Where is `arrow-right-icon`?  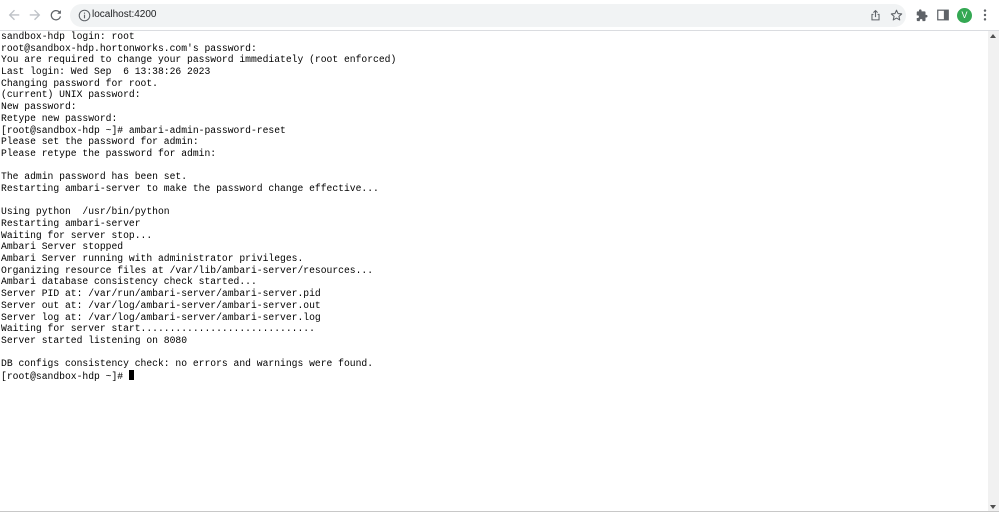 arrow-right-icon is located at coordinates (35, 15).